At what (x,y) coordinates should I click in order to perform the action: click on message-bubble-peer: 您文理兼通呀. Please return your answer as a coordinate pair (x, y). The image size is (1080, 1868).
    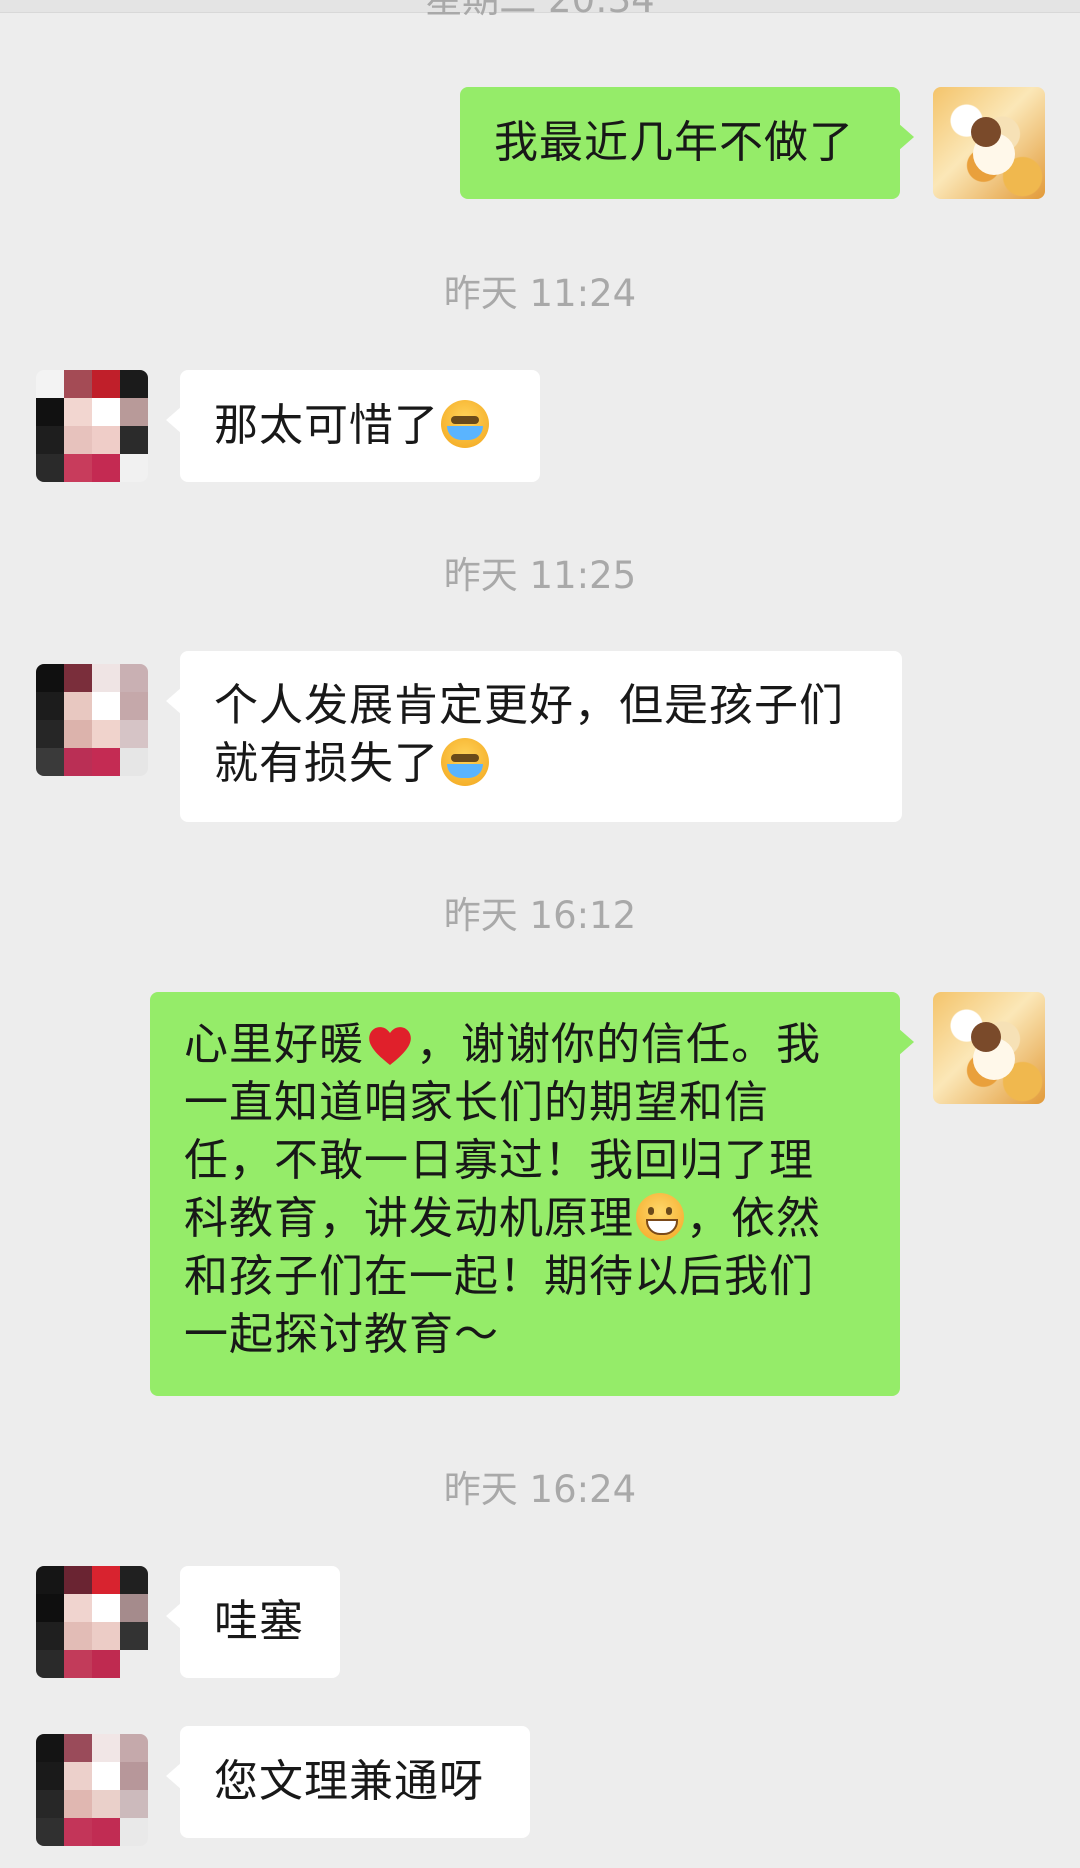
    Looking at the image, I should click on (348, 1782).